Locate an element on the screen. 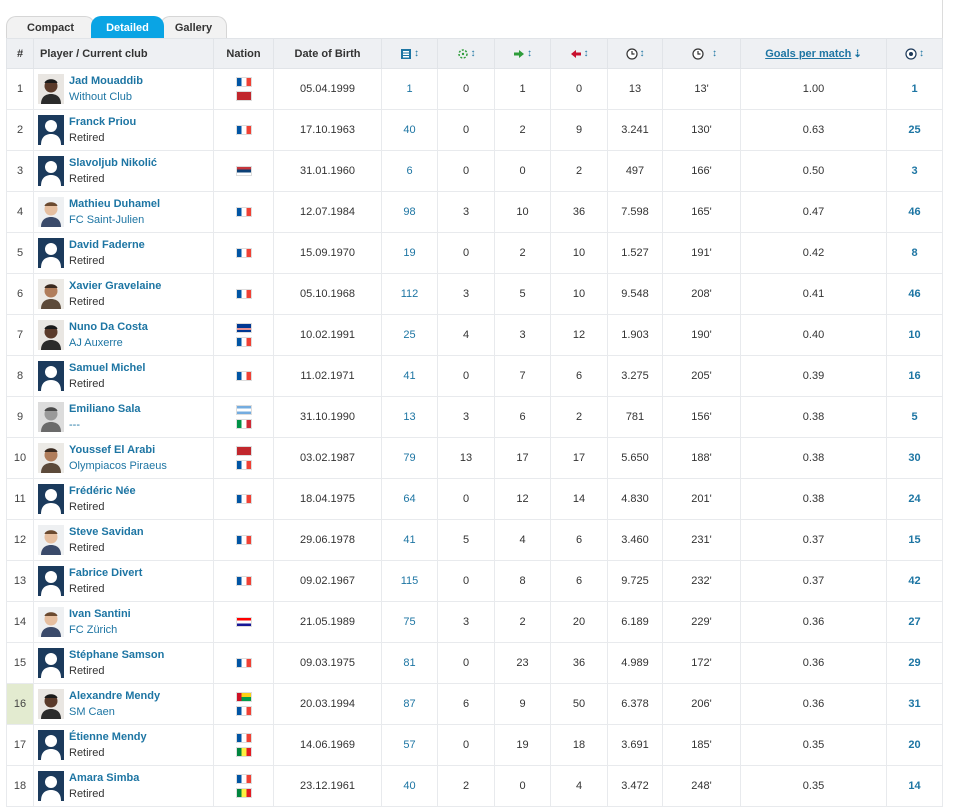 The image size is (954, 807). player-name-link: Fabrice Divert is located at coordinates (105, 573).